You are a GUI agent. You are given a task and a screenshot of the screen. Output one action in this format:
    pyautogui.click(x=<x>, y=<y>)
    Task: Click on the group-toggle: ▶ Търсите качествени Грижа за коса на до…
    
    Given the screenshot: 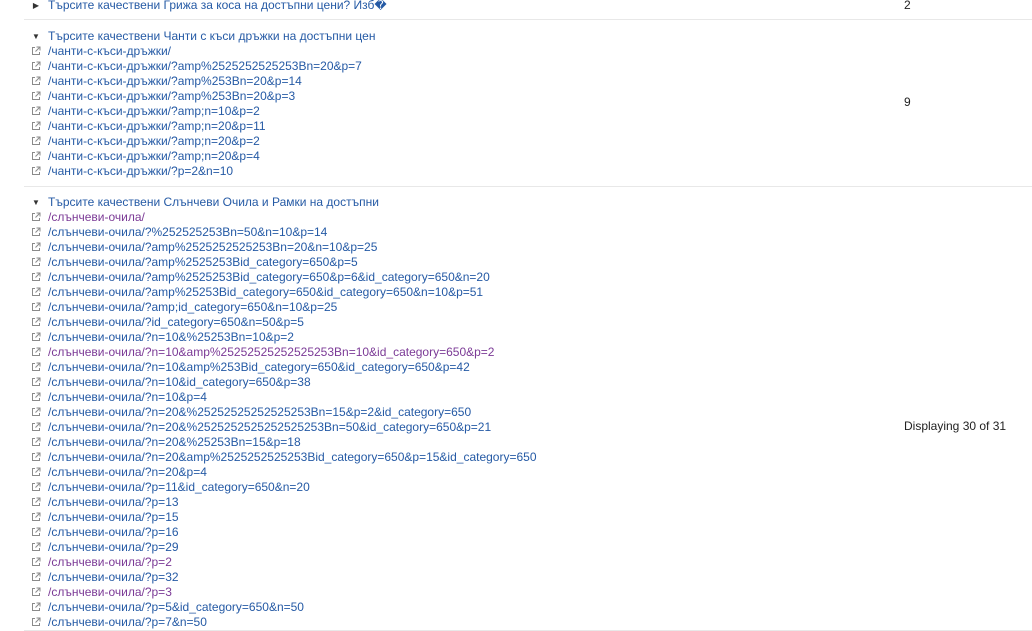 What is the action you would take?
    pyautogui.click(x=528, y=6)
    